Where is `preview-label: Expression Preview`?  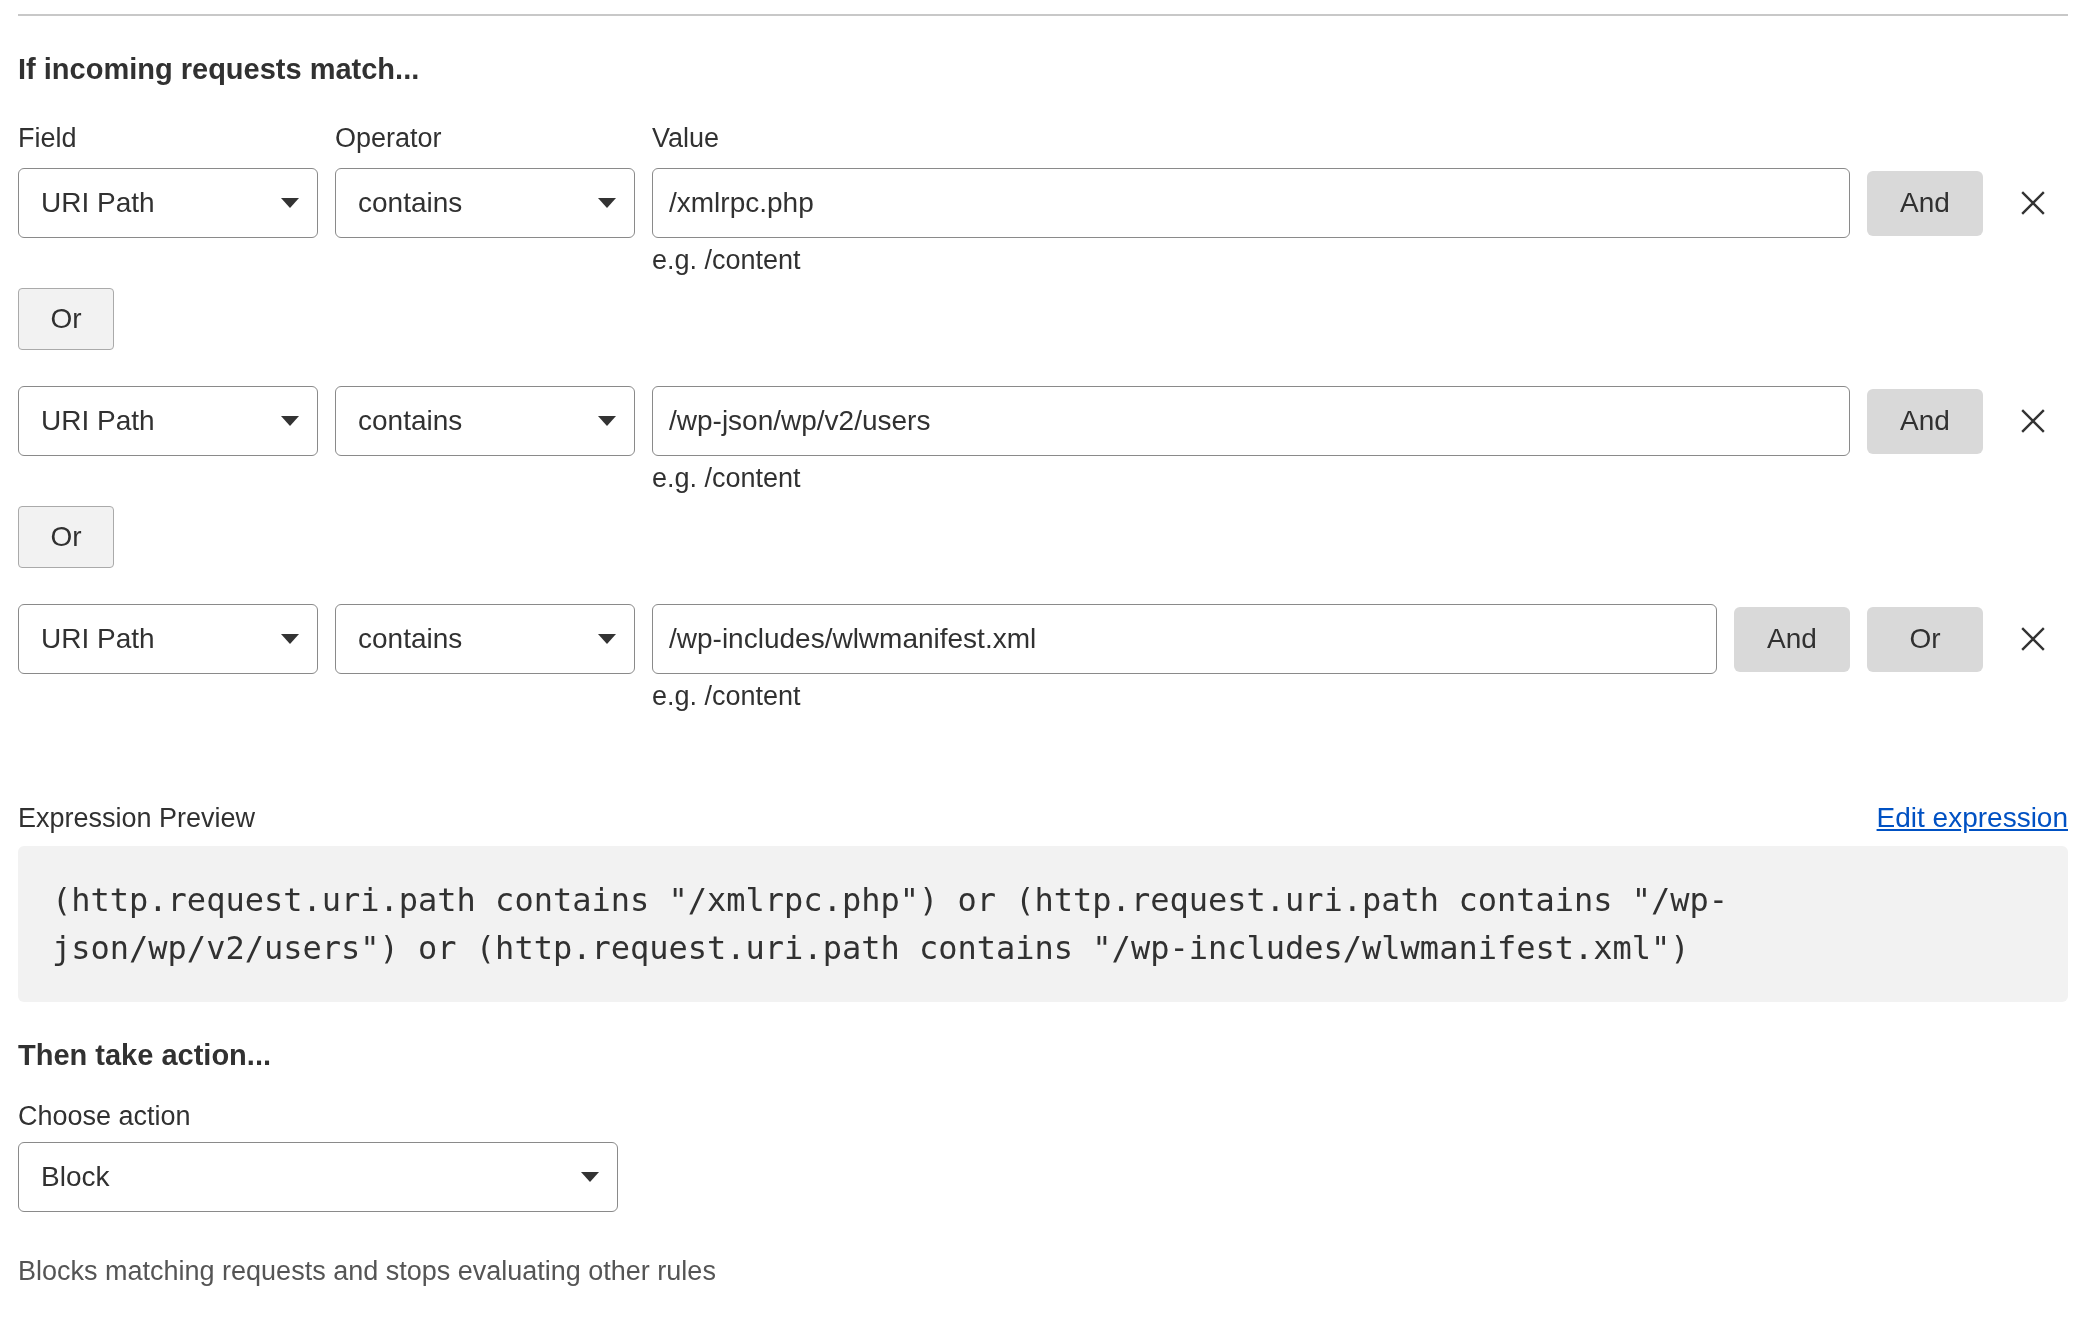 preview-label: Expression Preview is located at coordinates (137, 818).